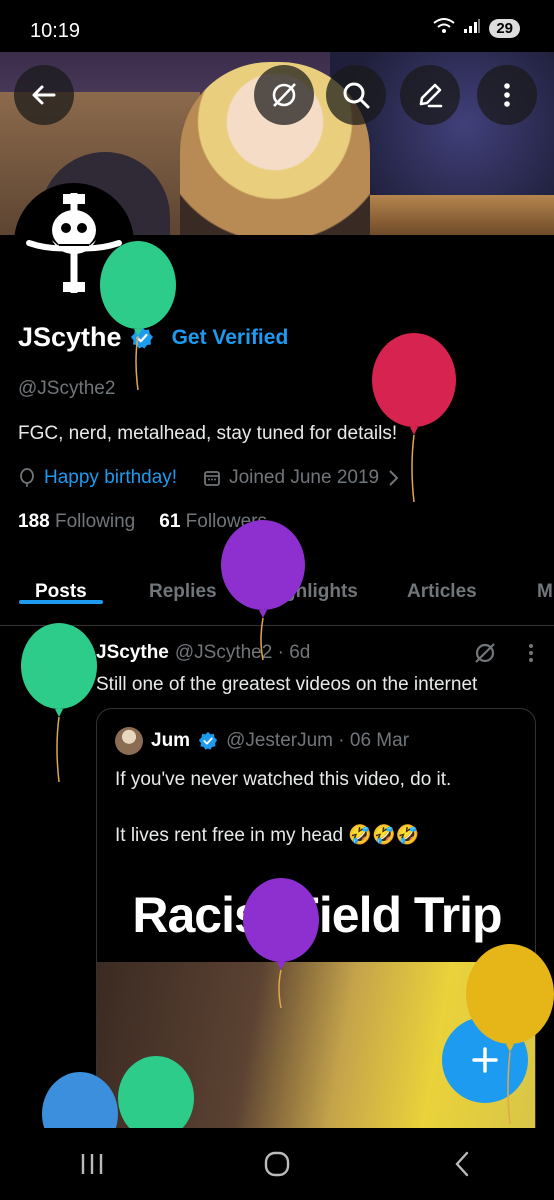 The height and width of the screenshot is (1200, 554). Describe the element at coordinates (230, 338) in the screenshot. I see `get-verified-link: Get Verified` at that location.